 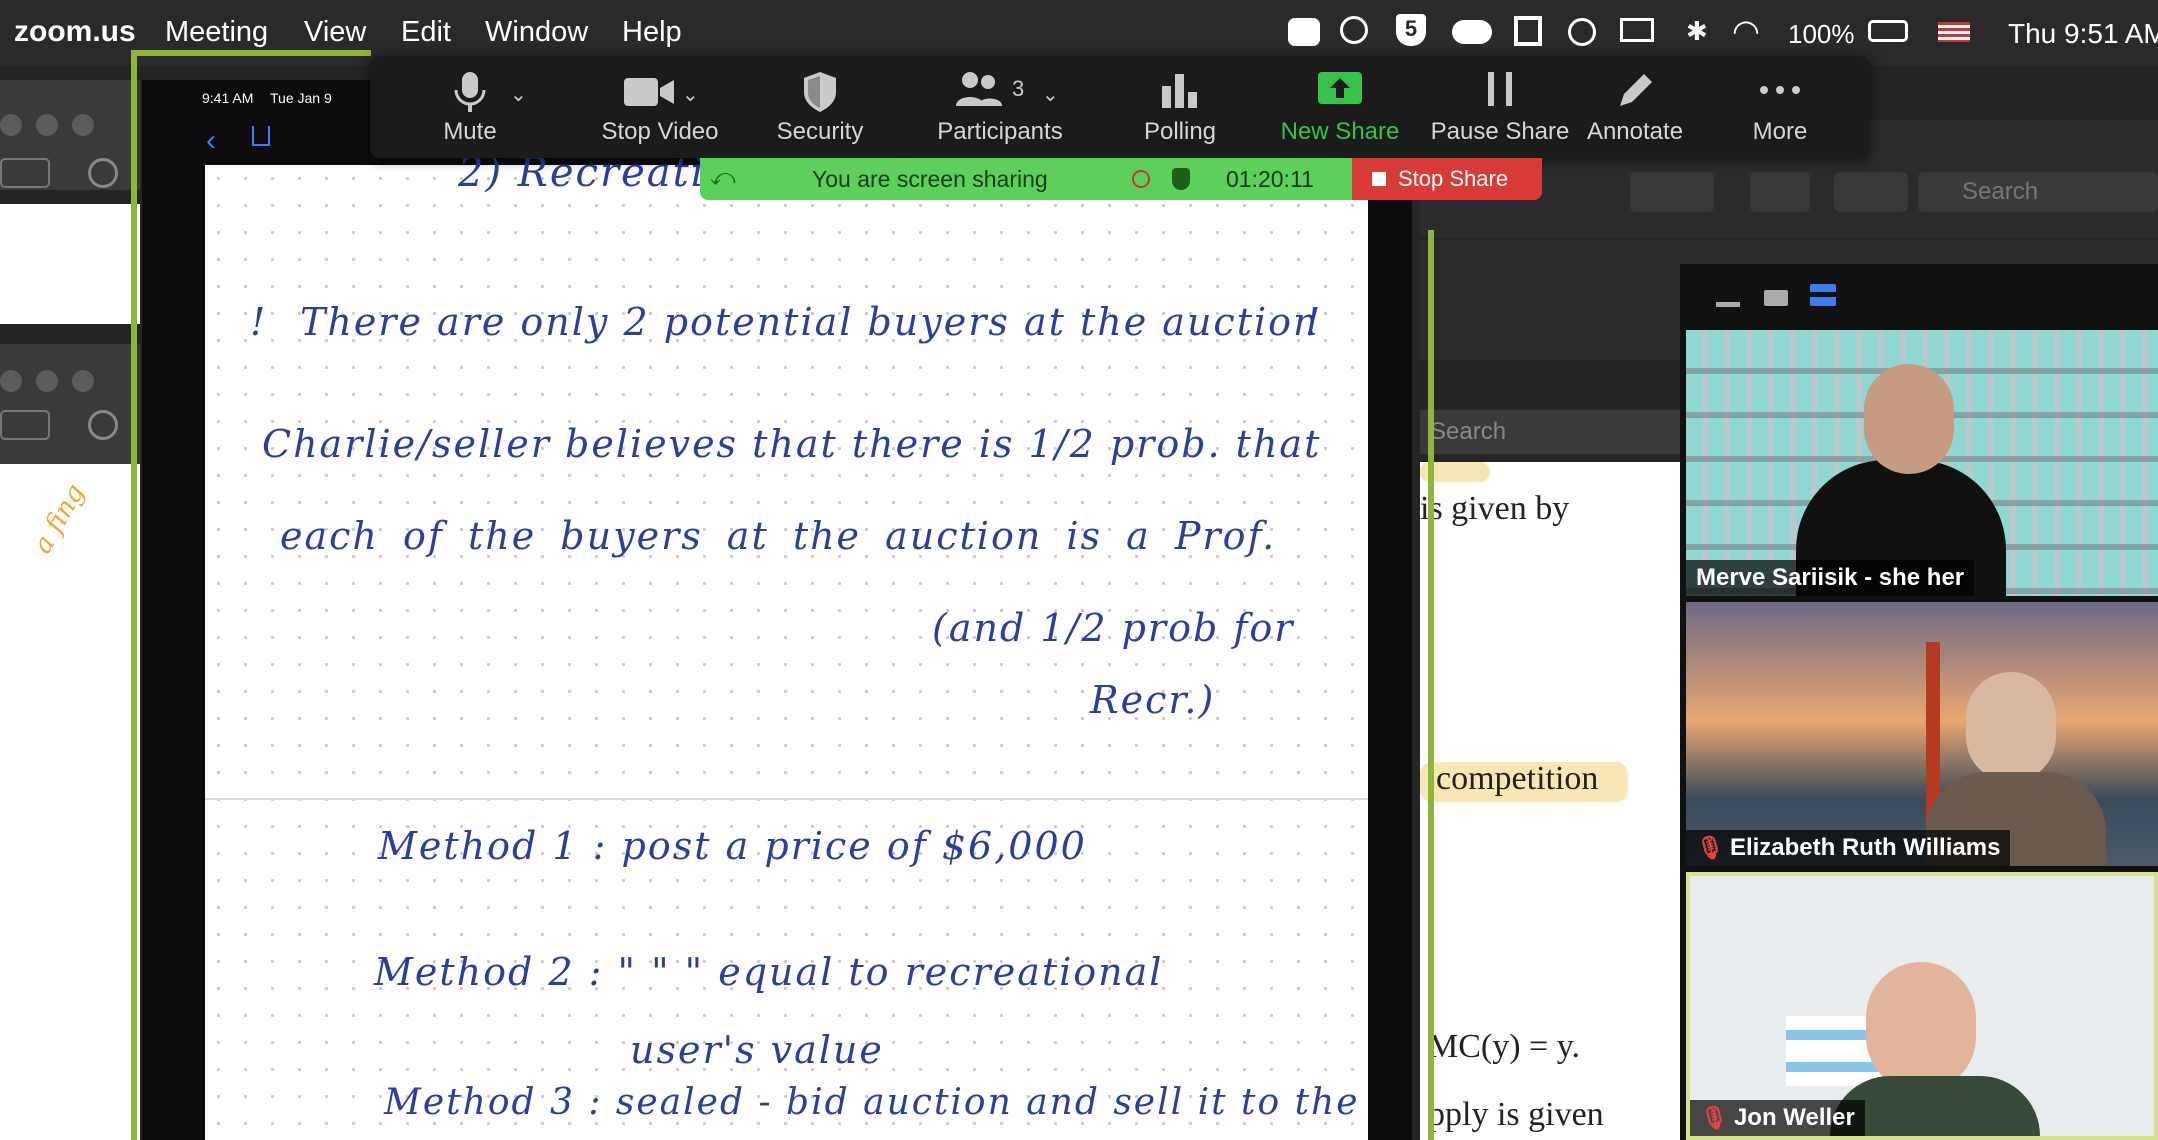 What do you see at coordinates (1635, 131) in the screenshot?
I see `annotate-label: Annotate` at bounding box center [1635, 131].